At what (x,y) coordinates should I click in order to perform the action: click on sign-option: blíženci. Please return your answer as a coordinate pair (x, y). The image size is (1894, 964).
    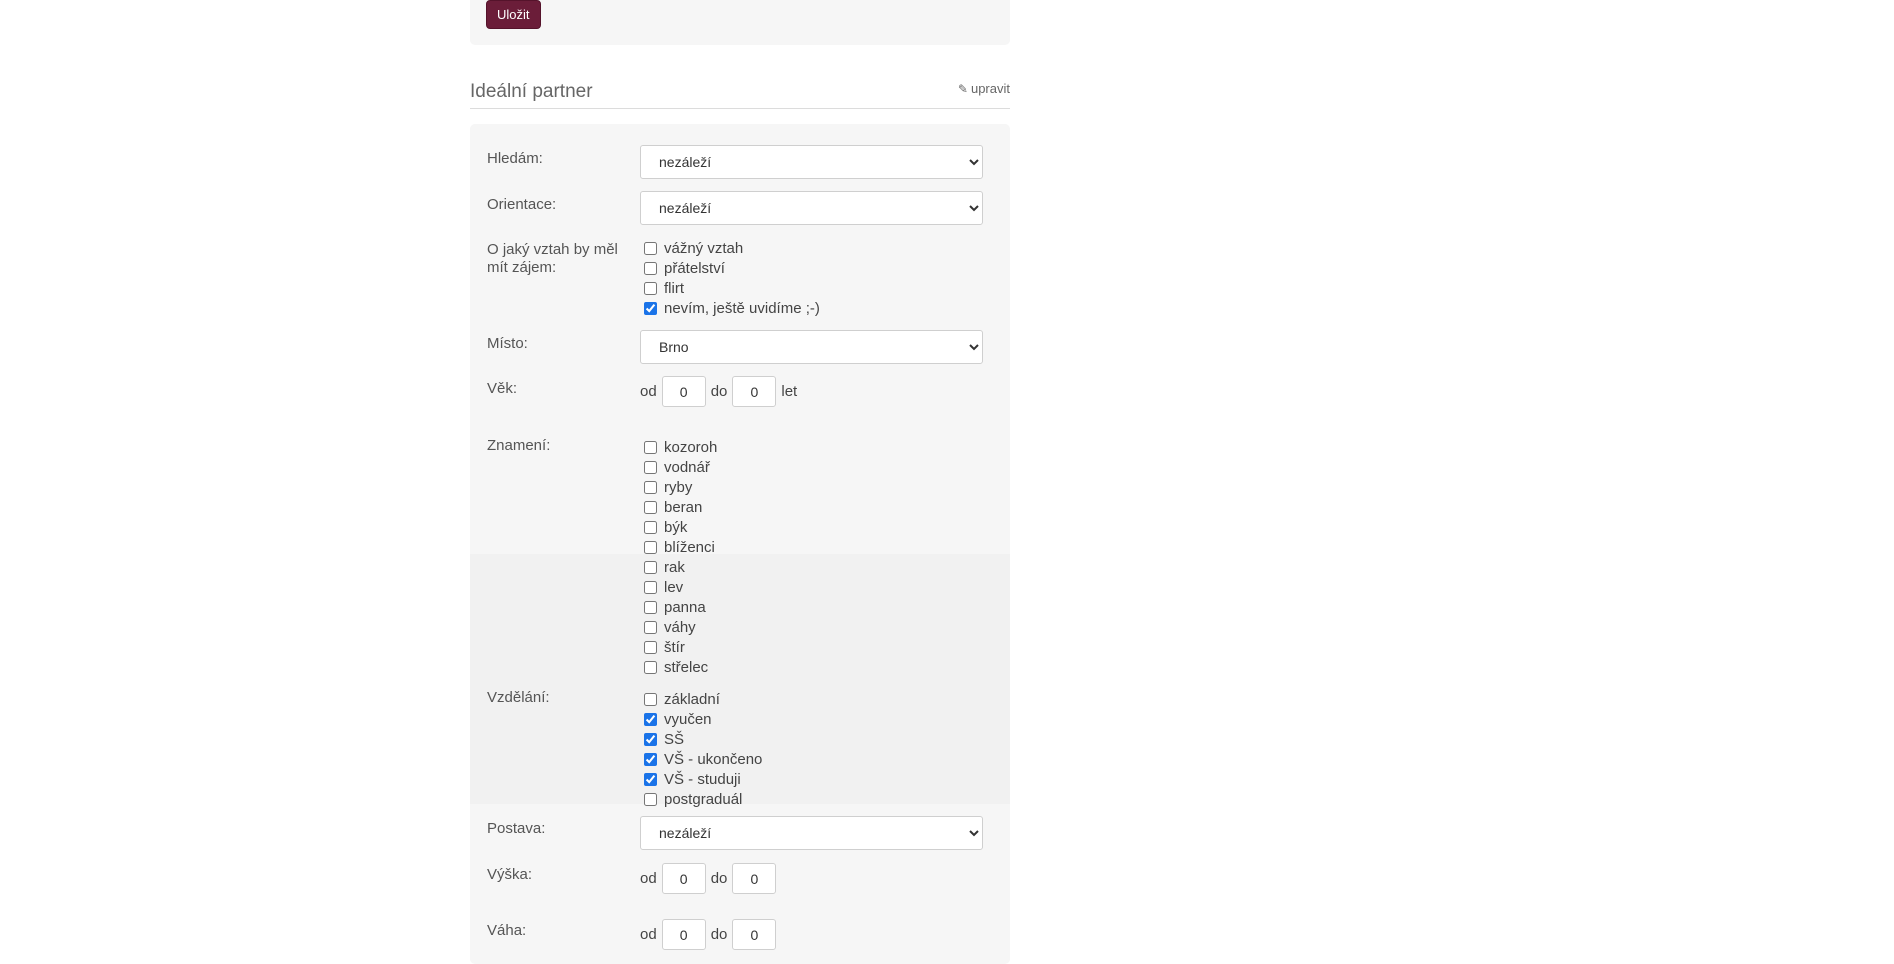
    Looking at the image, I should click on (678, 547).